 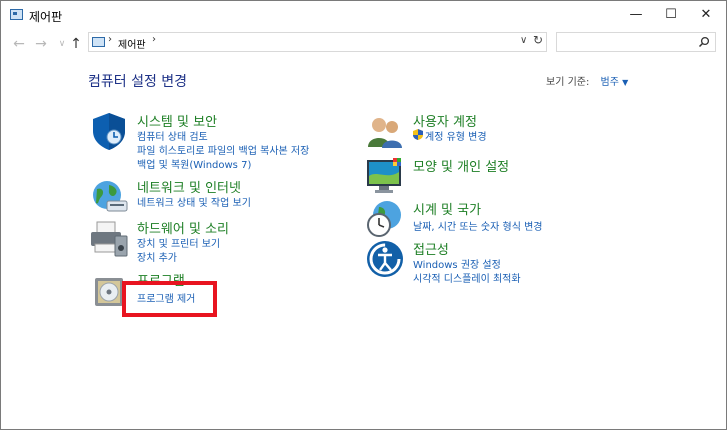 I want to click on breadcrumb: 제어판, so click(x=132, y=43).